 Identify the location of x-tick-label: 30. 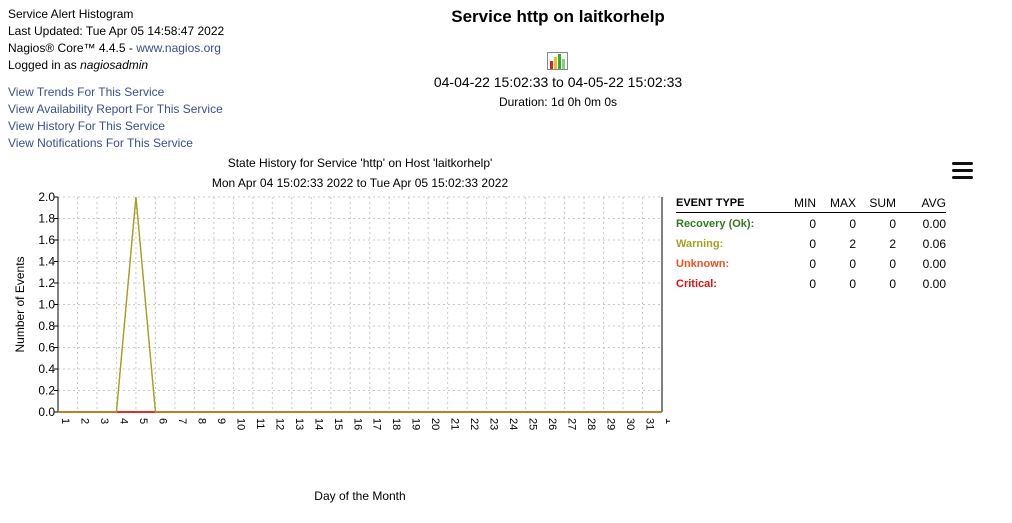
(630, 424).